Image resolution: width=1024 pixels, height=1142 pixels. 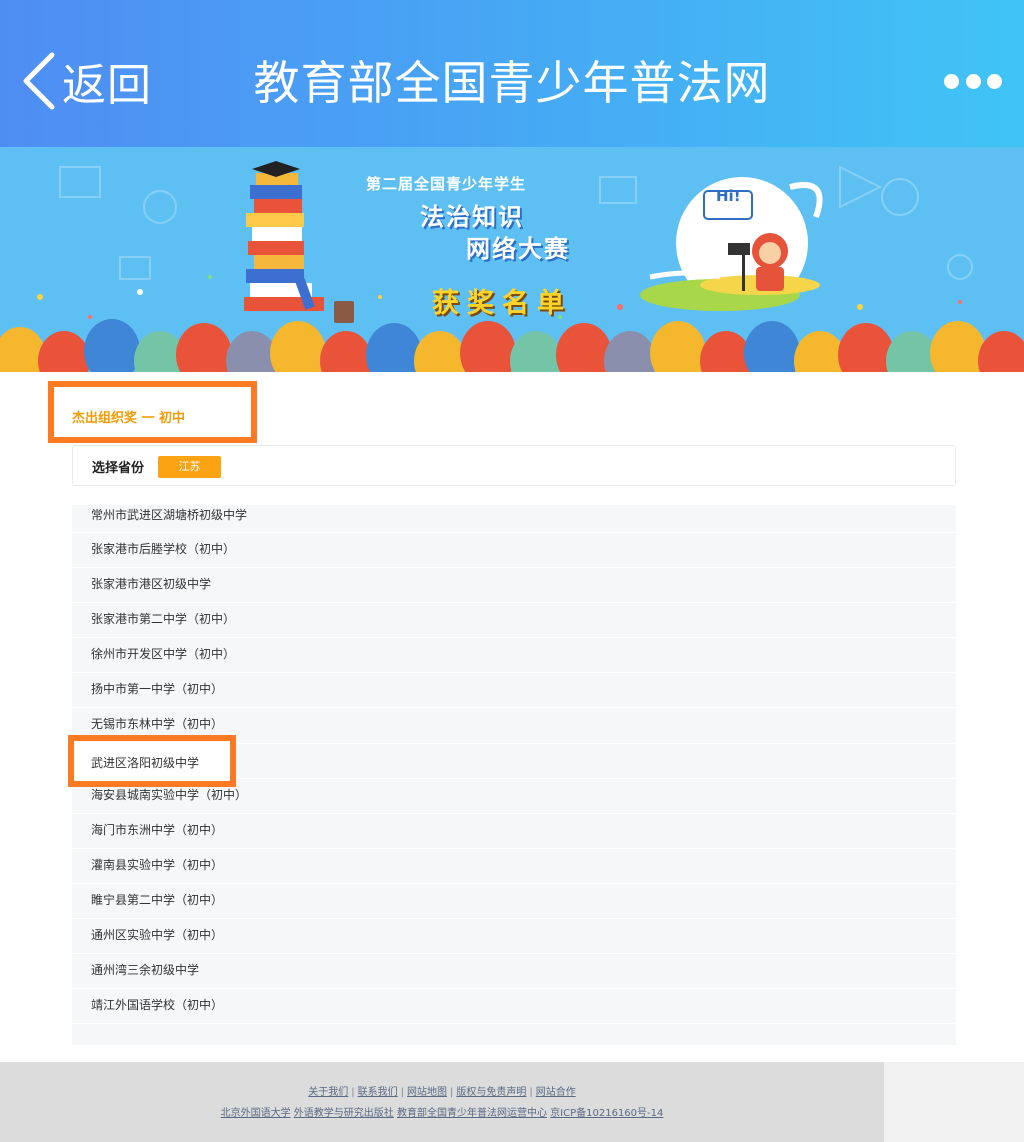 I want to click on page-title: 教育部全国青少年普法网, so click(x=512, y=83).